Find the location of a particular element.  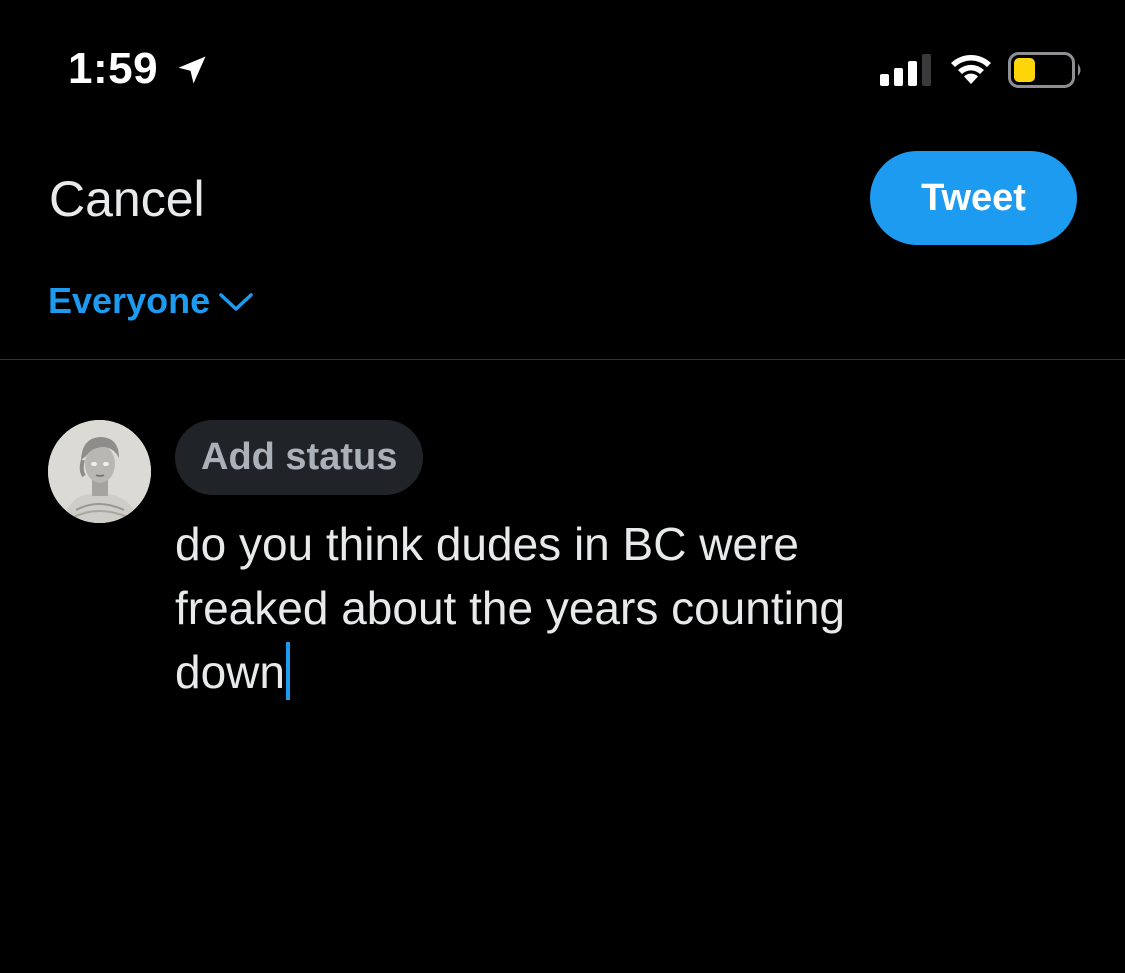

tweet-button: Tweet is located at coordinates (973, 198).